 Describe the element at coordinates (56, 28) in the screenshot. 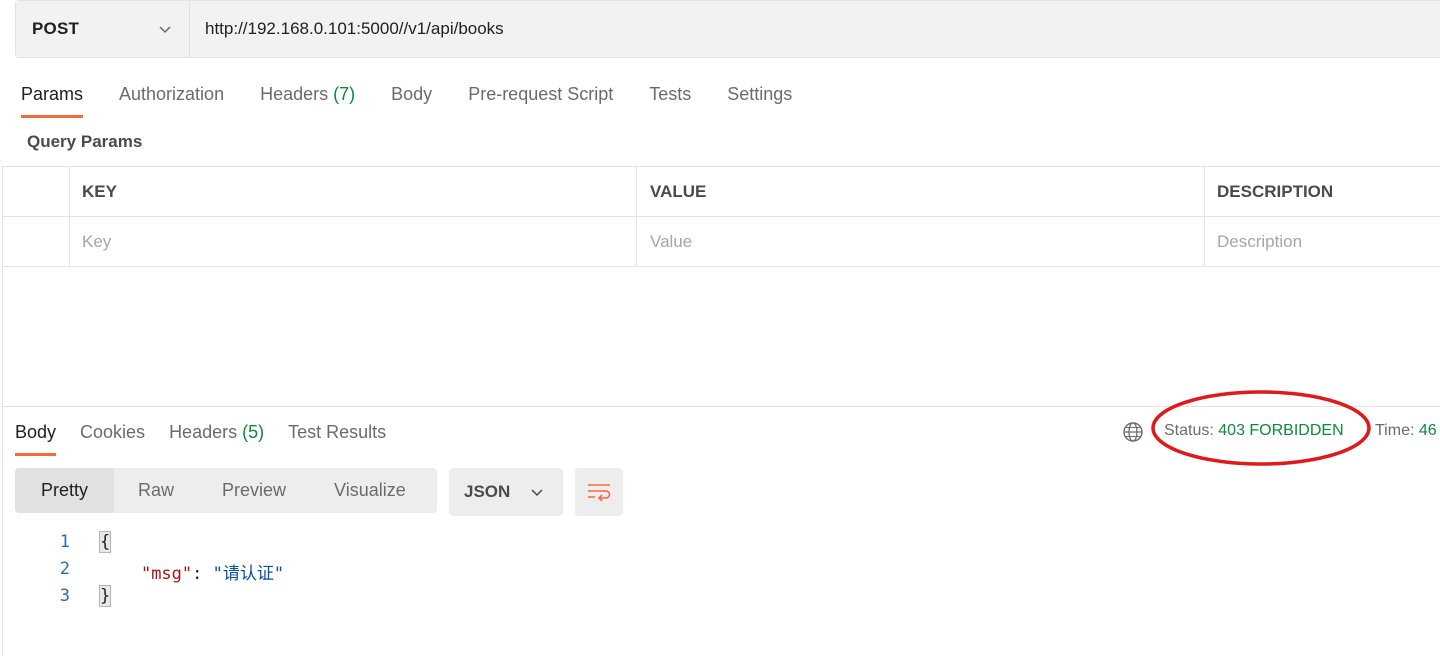

I see `method-label: POST` at that location.